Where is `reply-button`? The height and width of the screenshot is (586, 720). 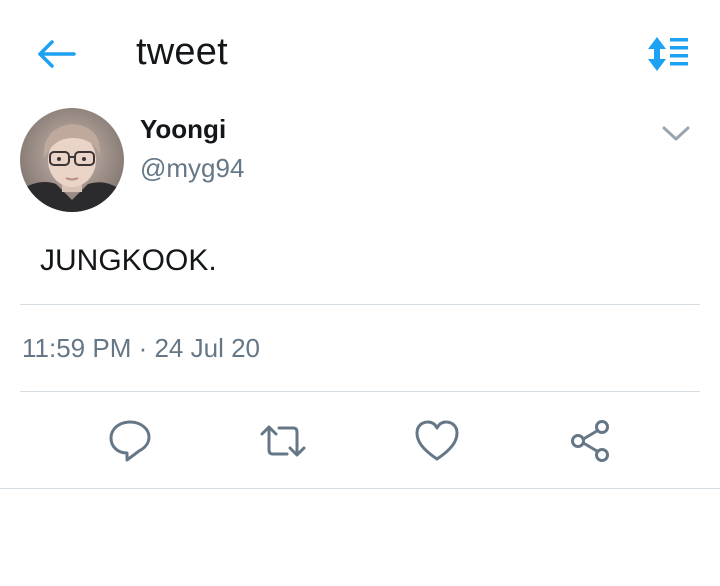 reply-button is located at coordinates (130, 441).